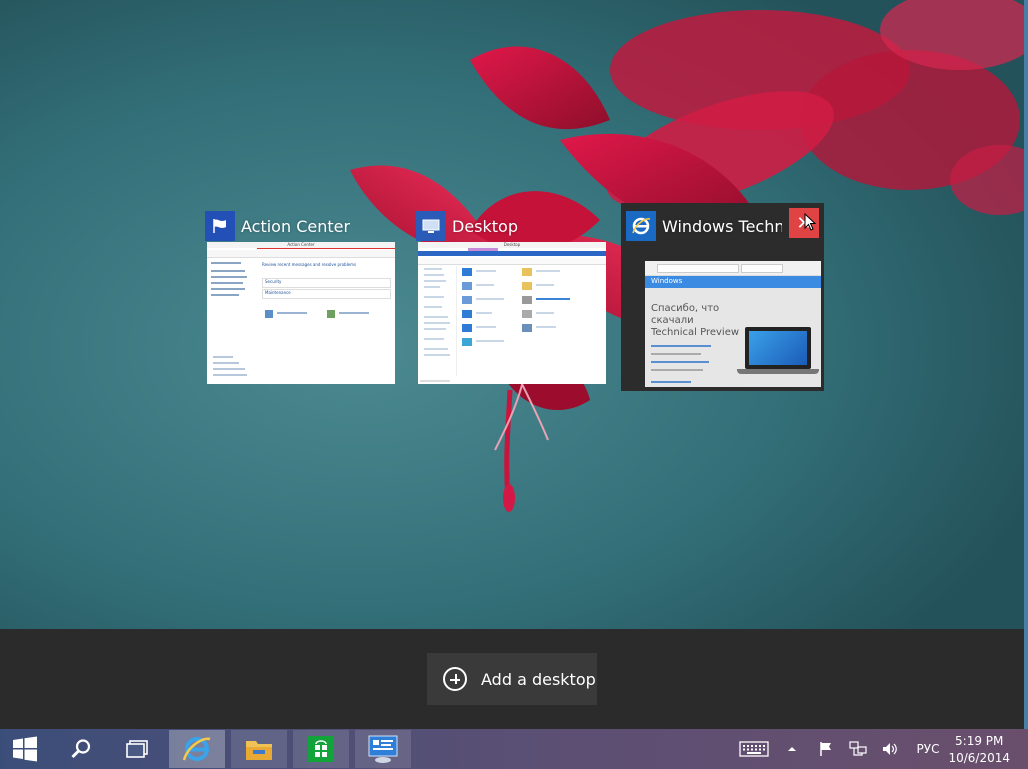 The image size is (1028, 769). I want to click on mouse-cursor-icon, so click(810, 222).